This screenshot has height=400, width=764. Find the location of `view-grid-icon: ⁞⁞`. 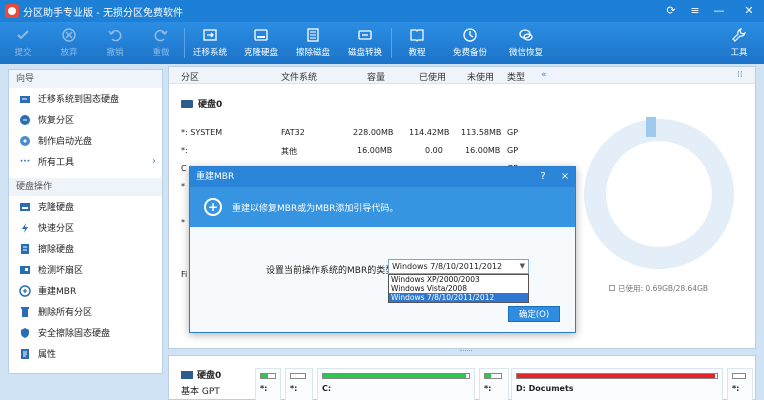

view-grid-icon: ⁞⁞ is located at coordinates (740, 75).